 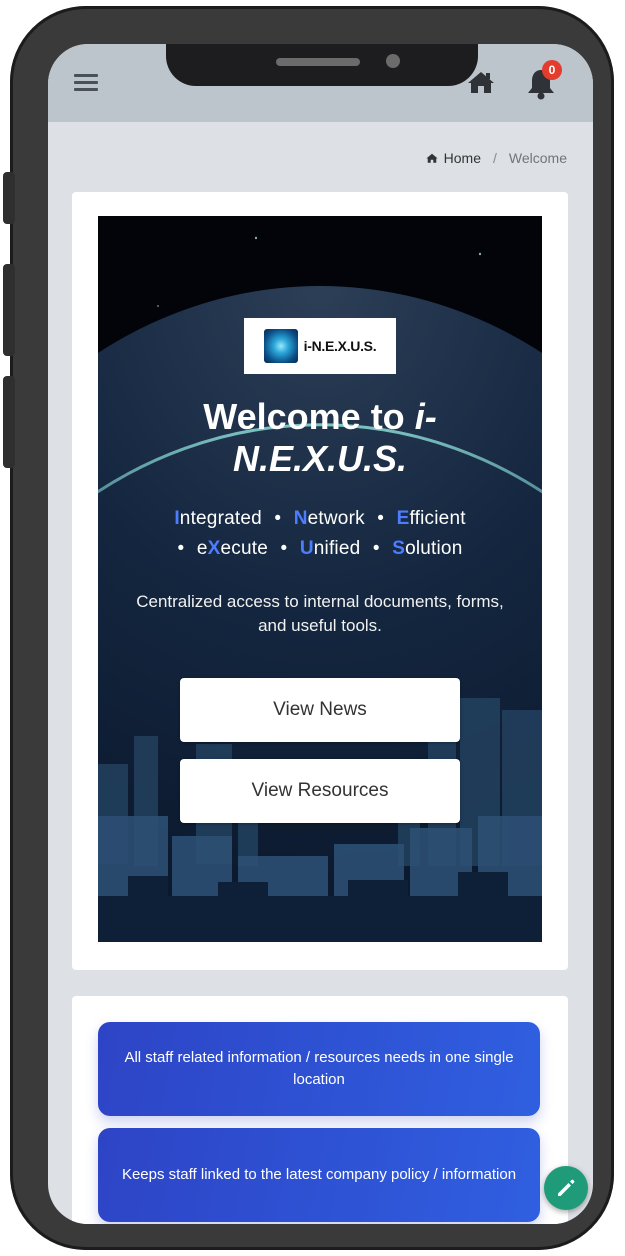 I want to click on tagline-line-2: • eXecute • Unified • Solution, so click(x=320, y=549).